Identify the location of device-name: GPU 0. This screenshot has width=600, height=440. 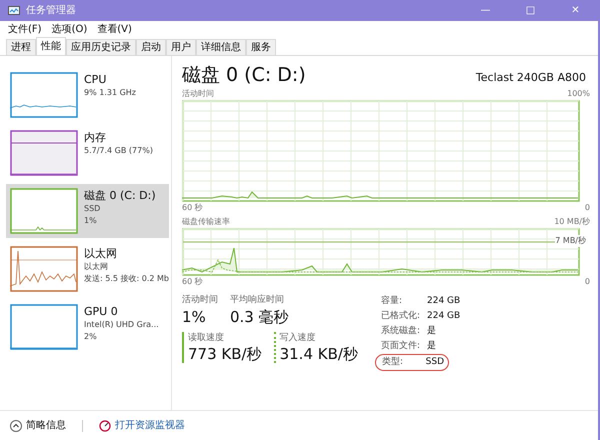
(101, 311).